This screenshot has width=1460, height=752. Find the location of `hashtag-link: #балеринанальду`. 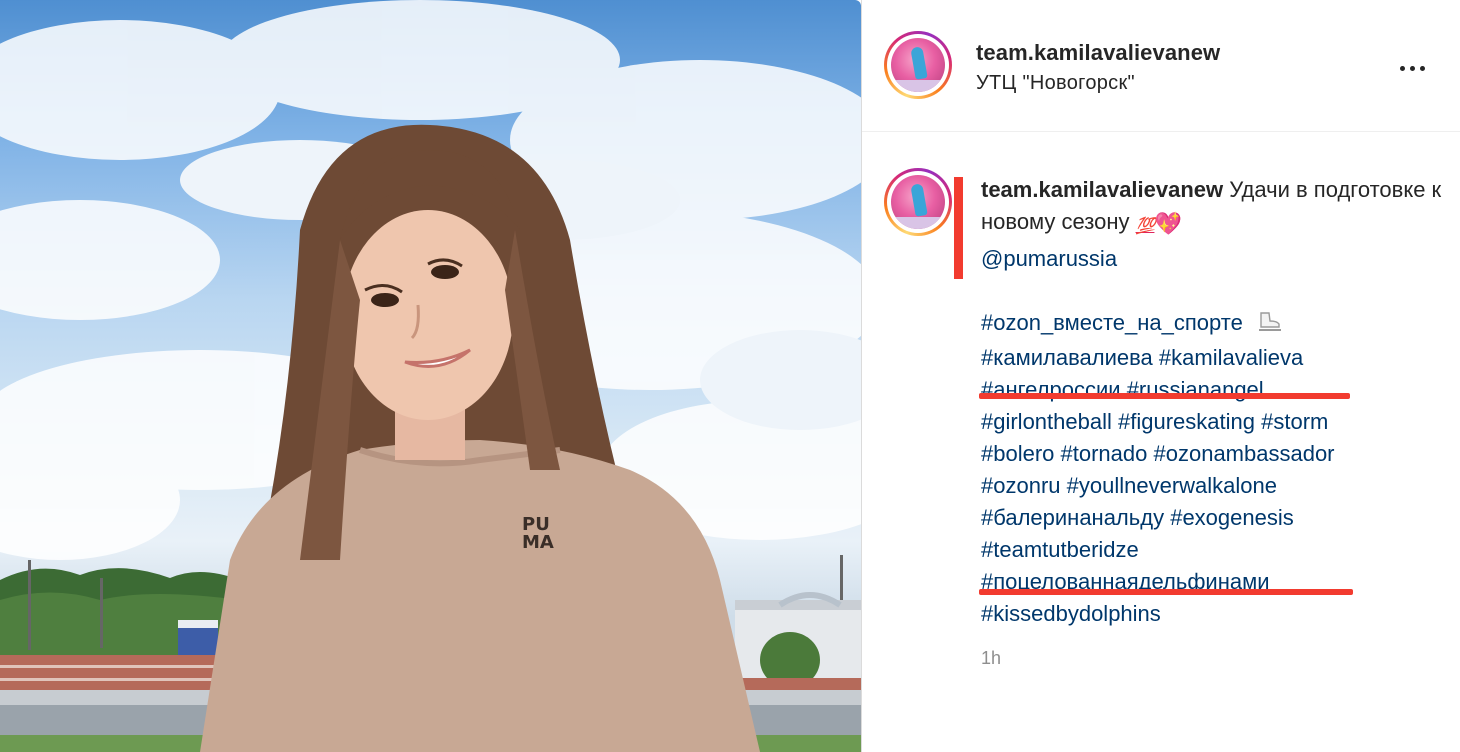

hashtag-link: #балеринанальду is located at coordinates (1072, 517).